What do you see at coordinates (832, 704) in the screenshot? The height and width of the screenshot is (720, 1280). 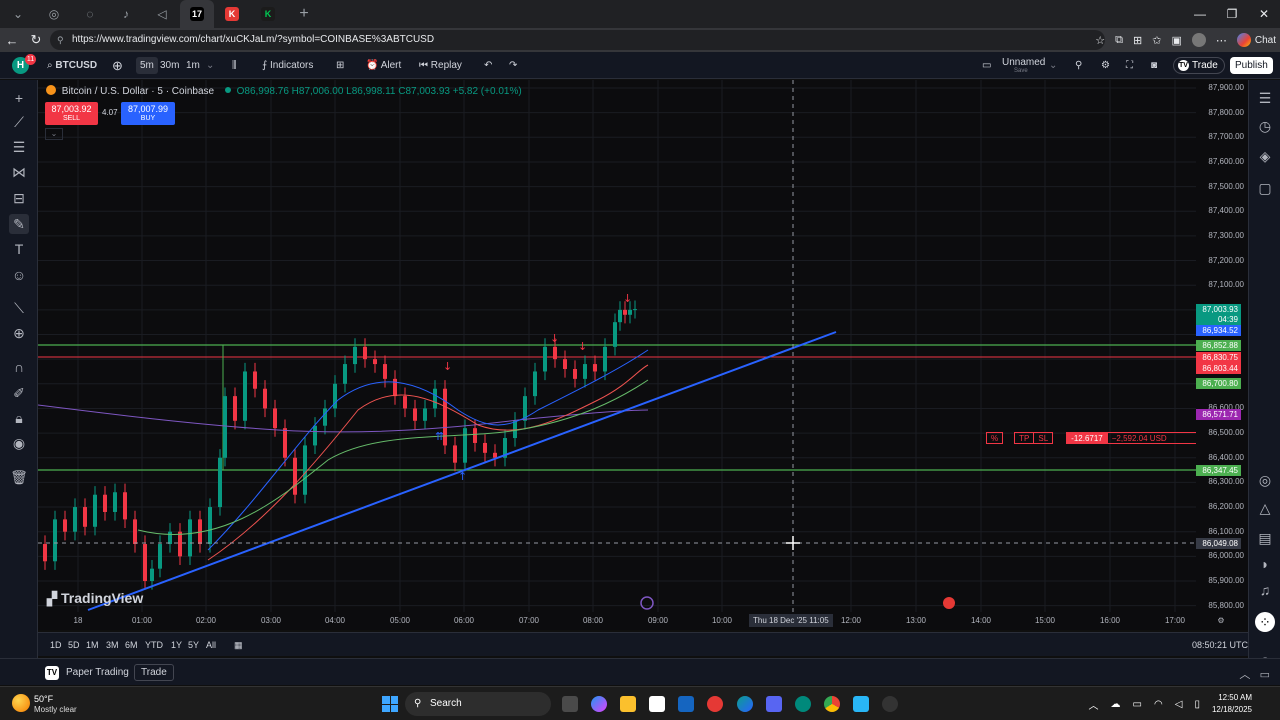 I see `chrome-icon` at bounding box center [832, 704].